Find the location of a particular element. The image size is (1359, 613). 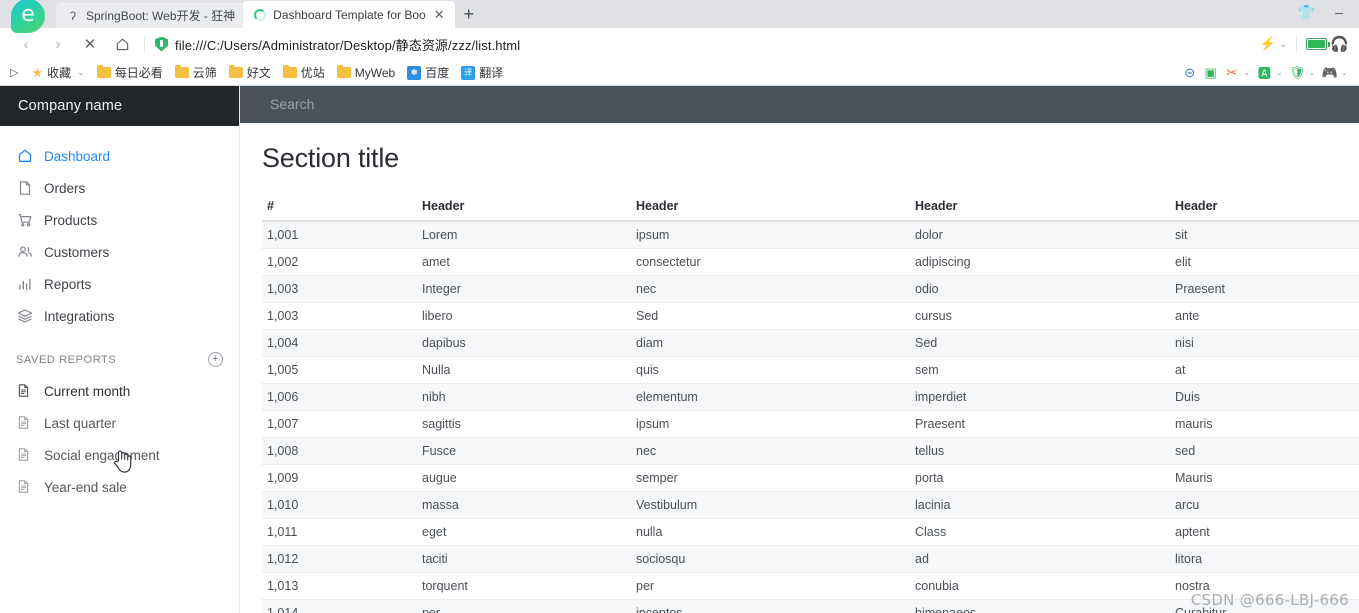

security-shield-icon: 🛡 is located at coordinates (1297, 72).